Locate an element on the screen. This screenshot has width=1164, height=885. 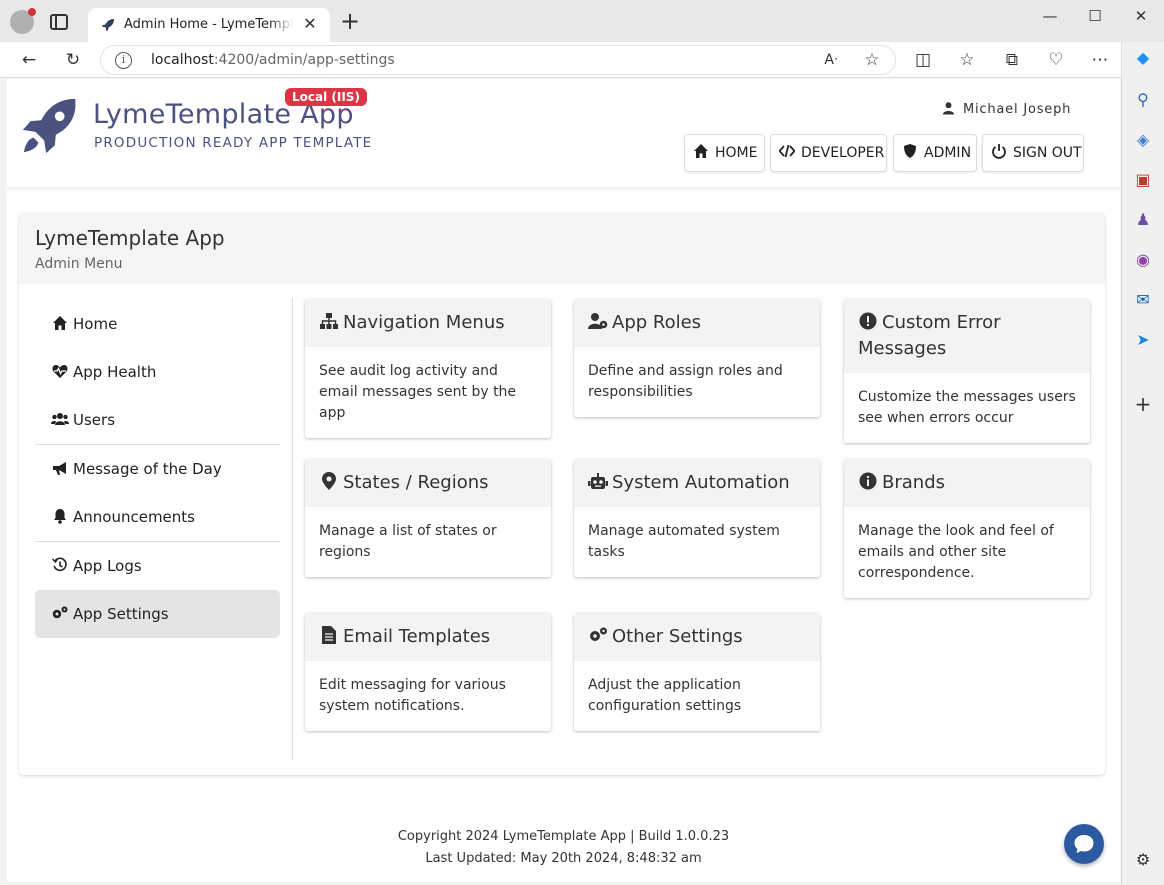
new-tab-icon: + is located at coordinates (350, 21).